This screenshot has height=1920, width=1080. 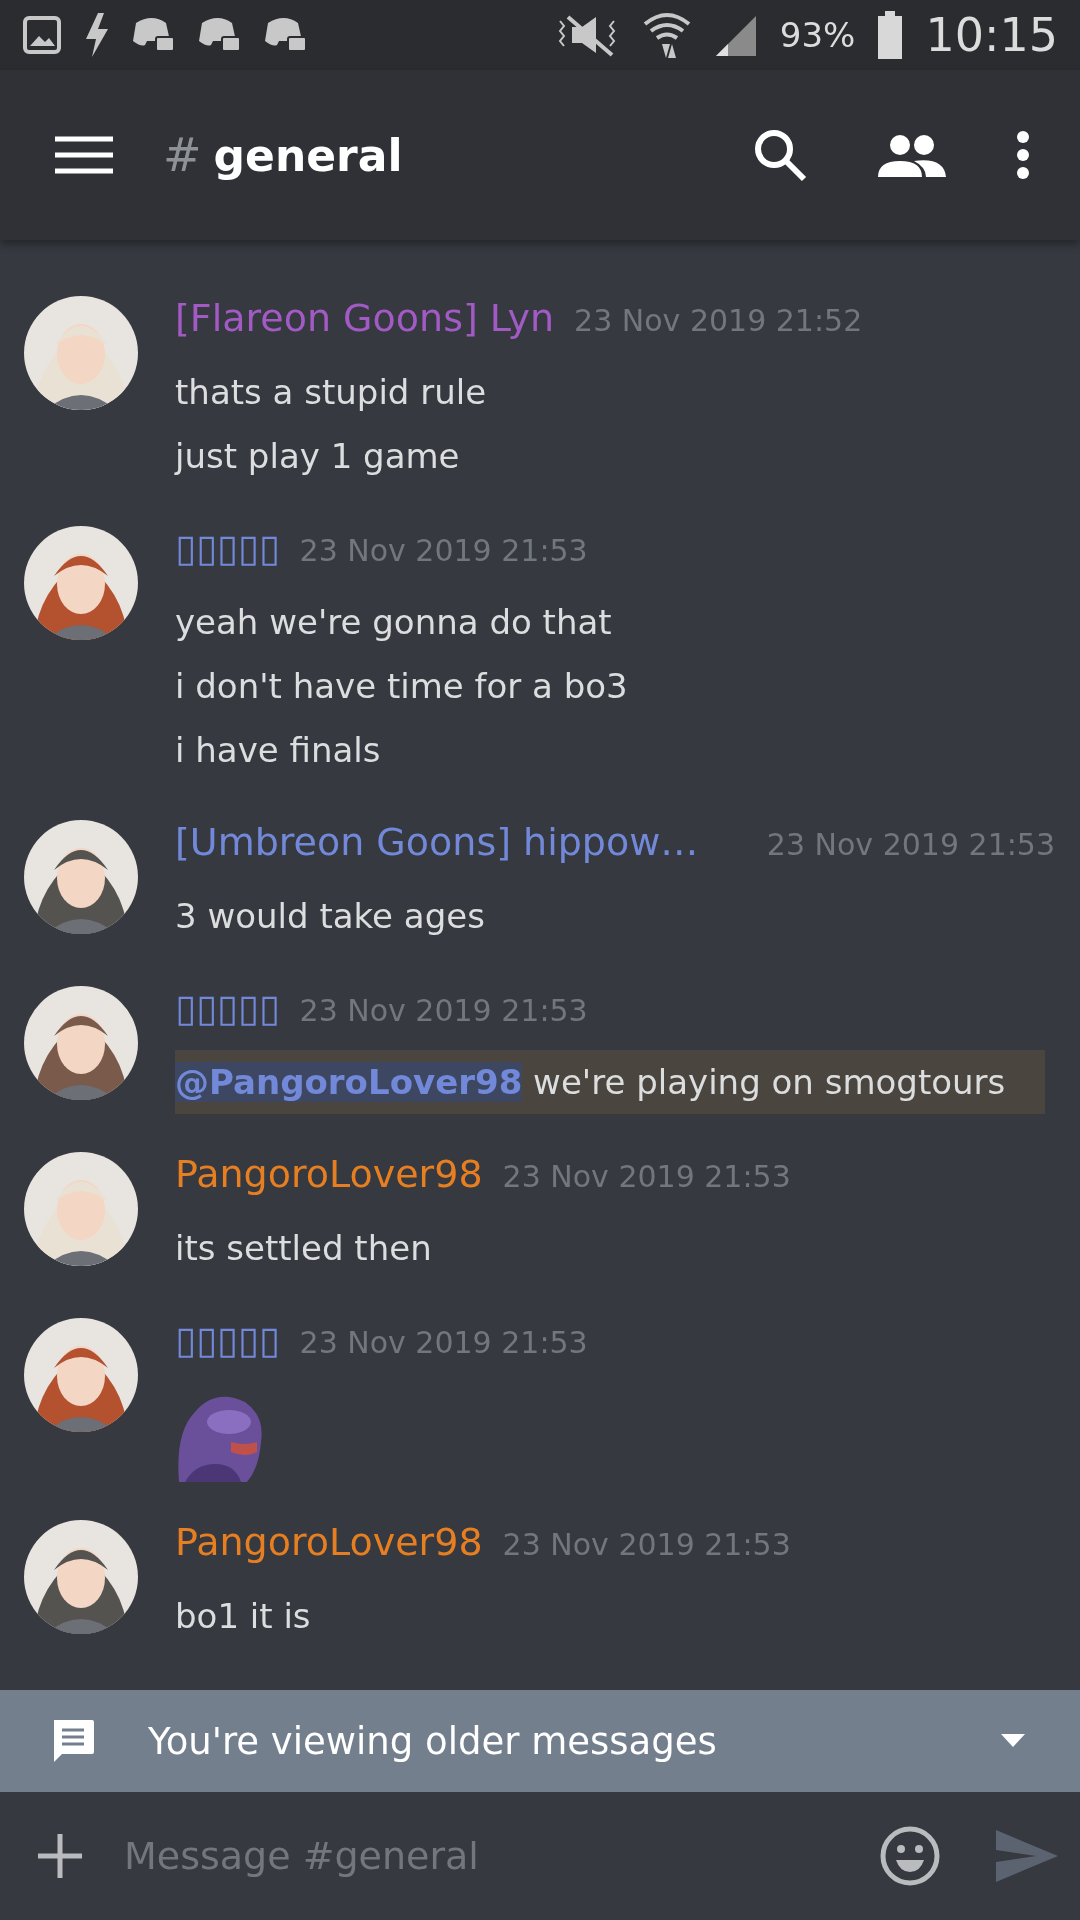 What do you see at coordinates (308, 155) in the screenshot?
I see `channel-title: general` at bounding box center [308, 155].